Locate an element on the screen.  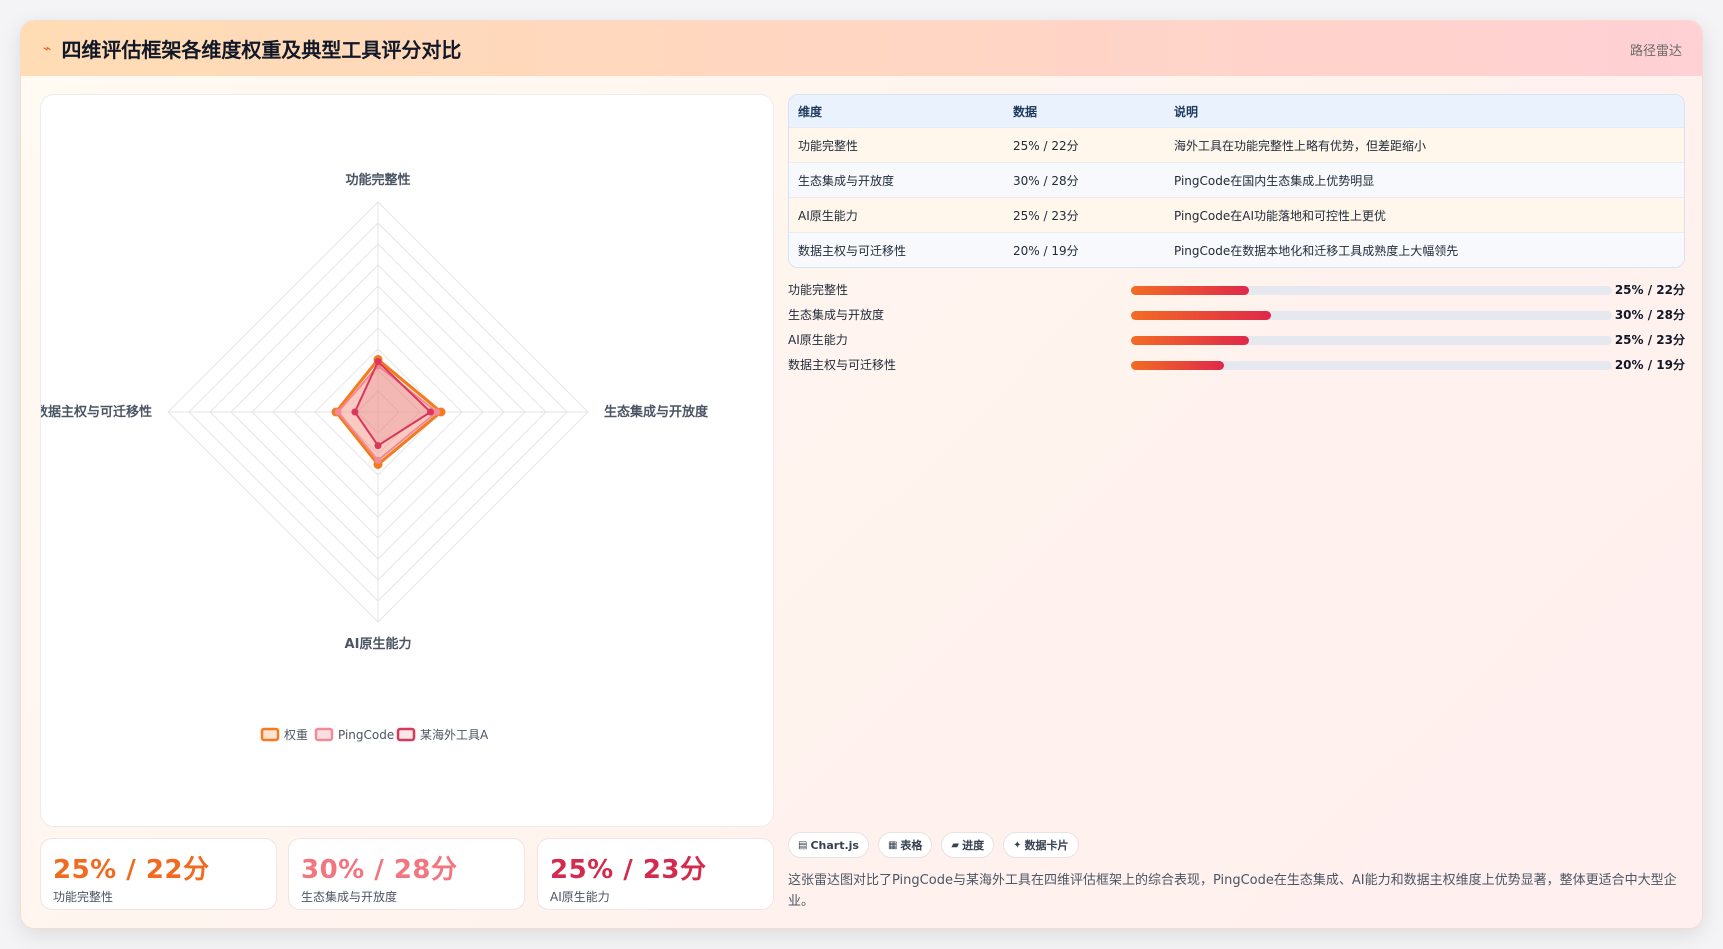
progress-row: 数据主权与可迁移性 20% / 19分 is located at coordinates (1236, 364).